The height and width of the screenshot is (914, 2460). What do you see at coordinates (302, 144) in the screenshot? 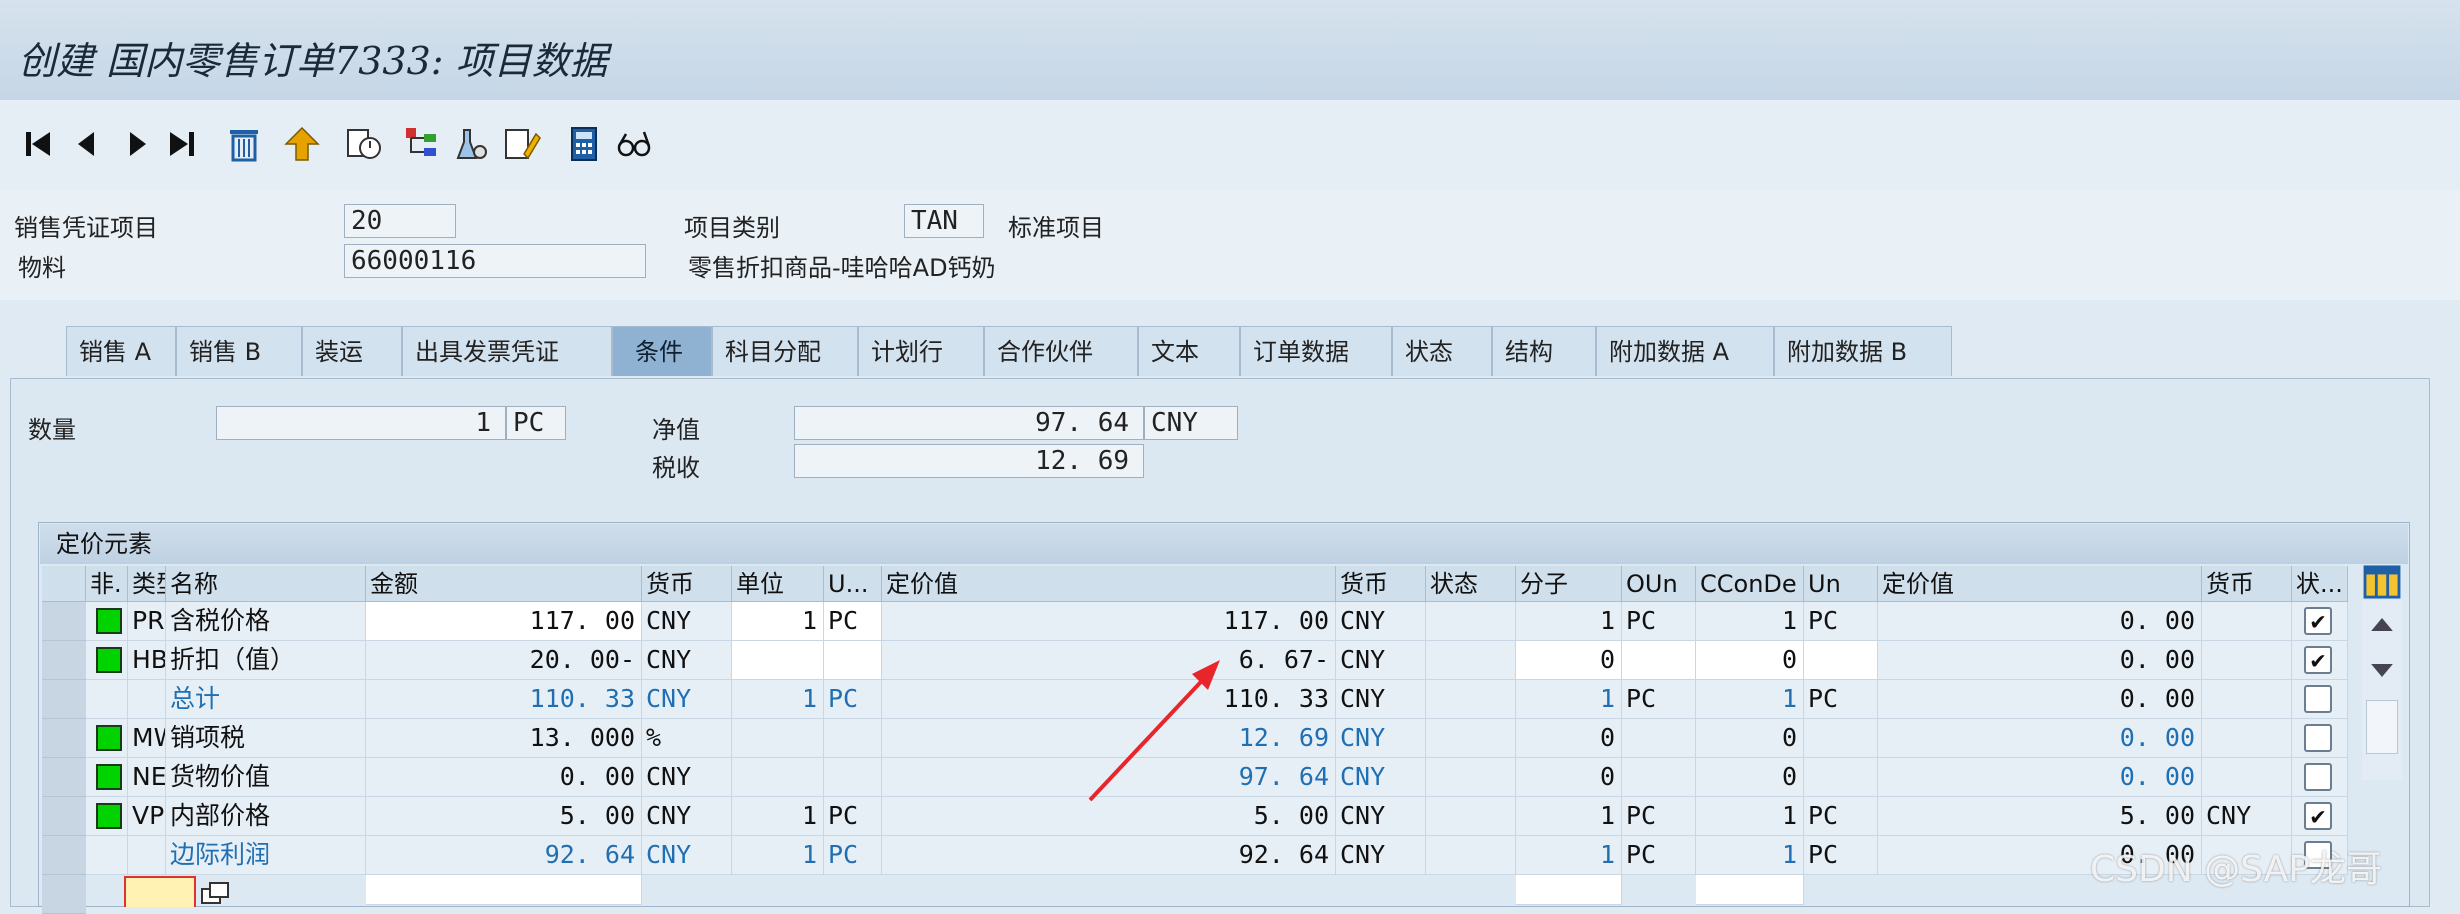
I see `up-level-icon` at bounding box center [302, 144].